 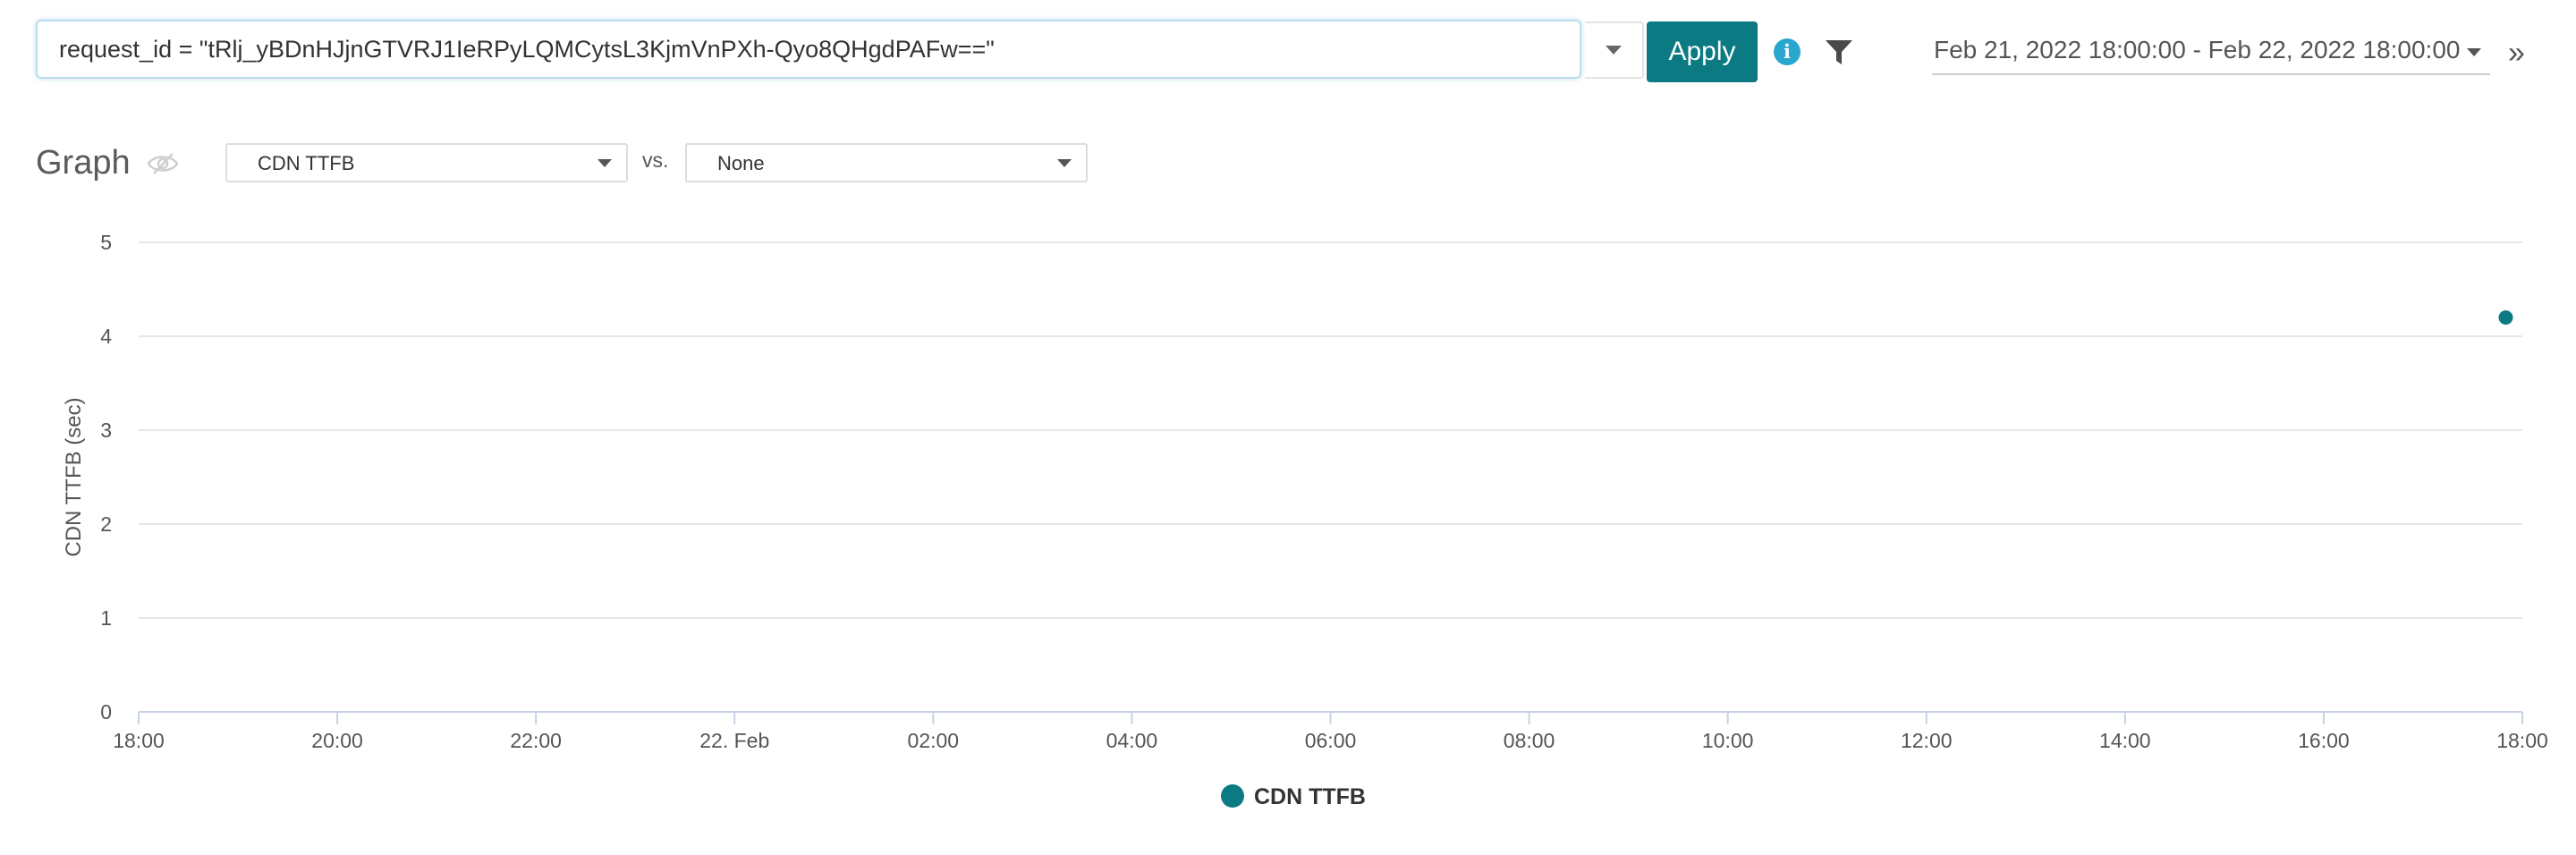 I want to click on apply-button: Apply, so click(x=1702, y=52).